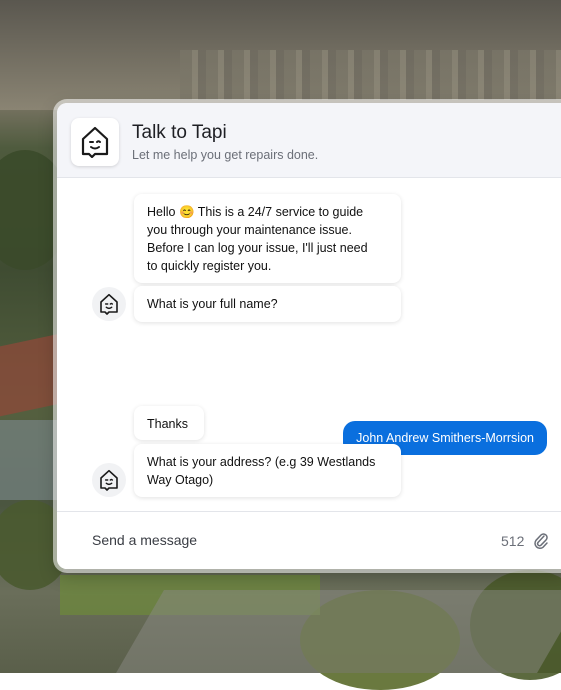  Describe the element at coordinates (212, 304) in the screenshot. I see `message-text: What is your full name?` at that location.